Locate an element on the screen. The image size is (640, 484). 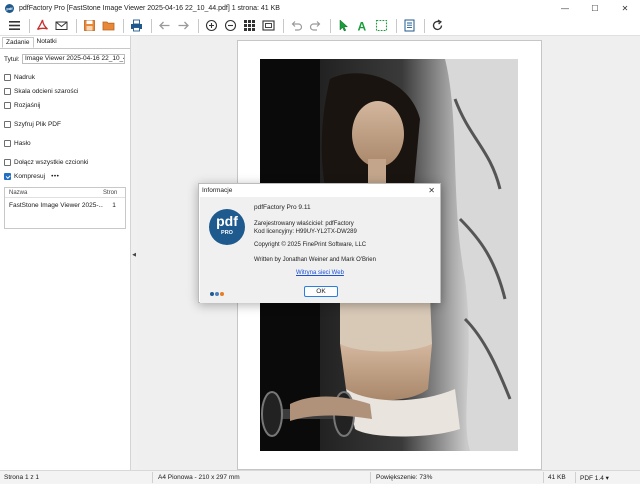
select-area-icon is located at coordinates (381, 25).